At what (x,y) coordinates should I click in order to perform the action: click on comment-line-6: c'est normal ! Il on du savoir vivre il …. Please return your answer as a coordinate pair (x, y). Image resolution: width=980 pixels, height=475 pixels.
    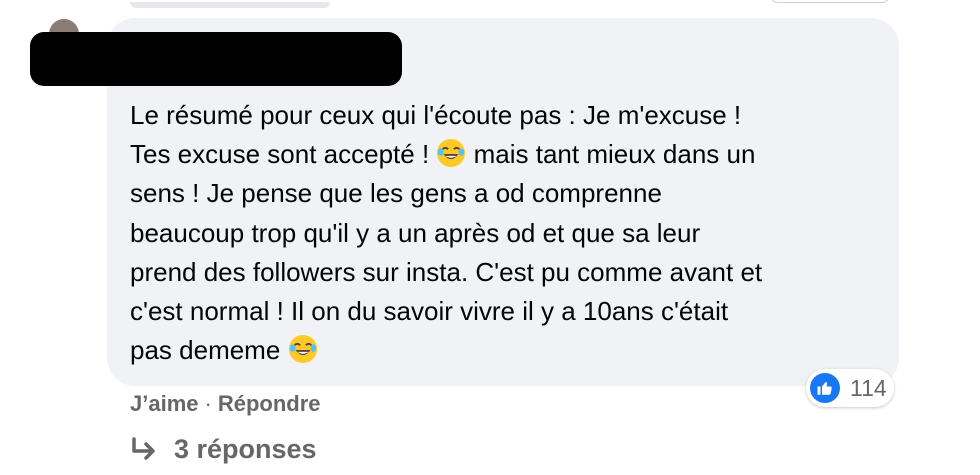
    Looking at the image, I should click on (429, 311).